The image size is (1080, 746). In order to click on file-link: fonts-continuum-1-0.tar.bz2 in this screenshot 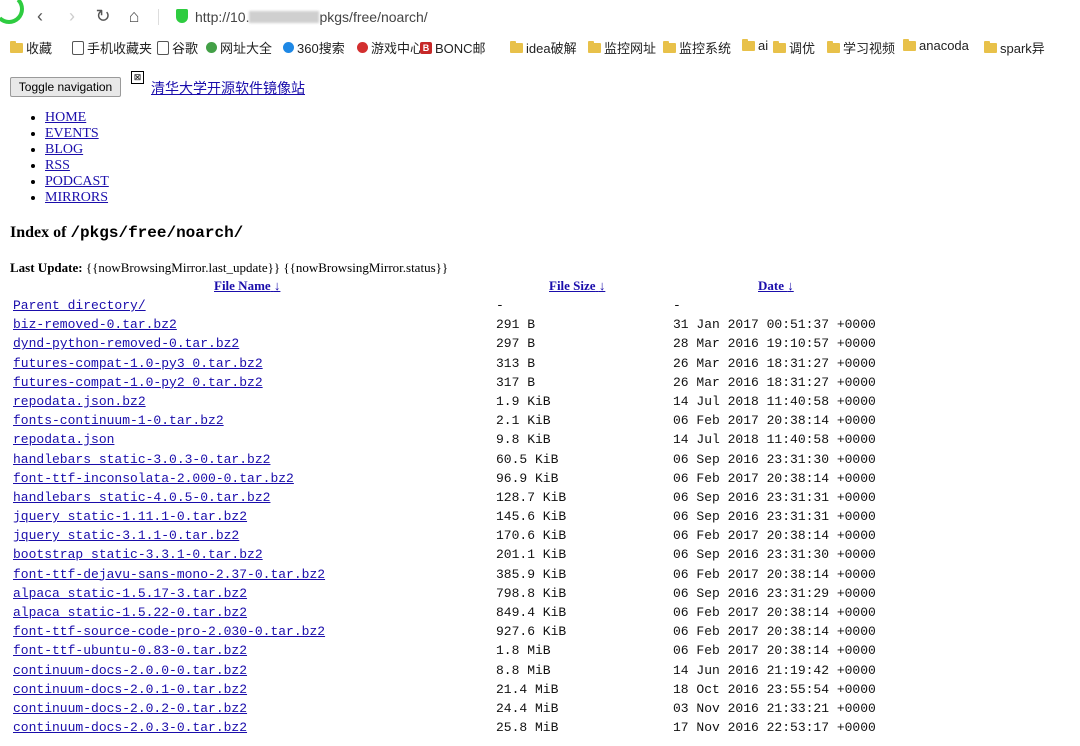, I will do `click(118, 420)`.